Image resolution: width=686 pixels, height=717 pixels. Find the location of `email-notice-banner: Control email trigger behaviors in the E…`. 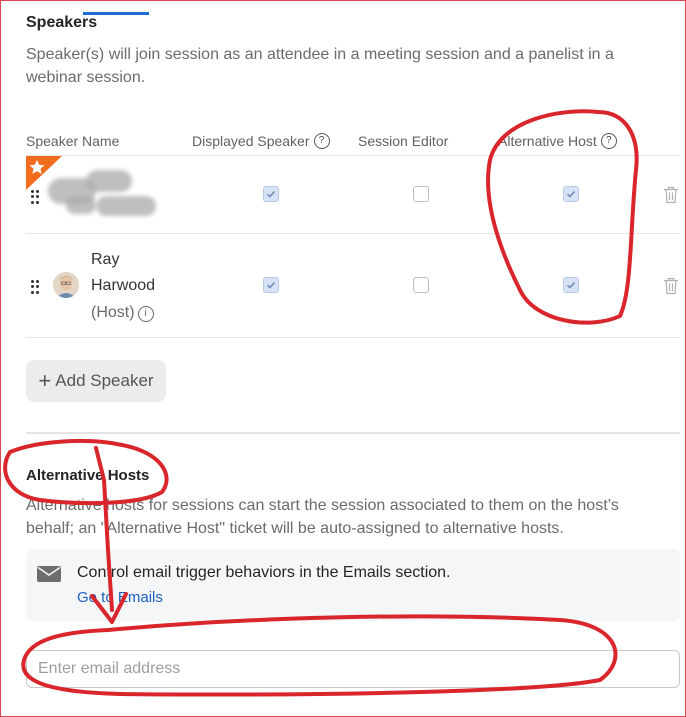

email-notice-banner: Control email trigger behaviors in the E… is located at coordinates (353, 585).